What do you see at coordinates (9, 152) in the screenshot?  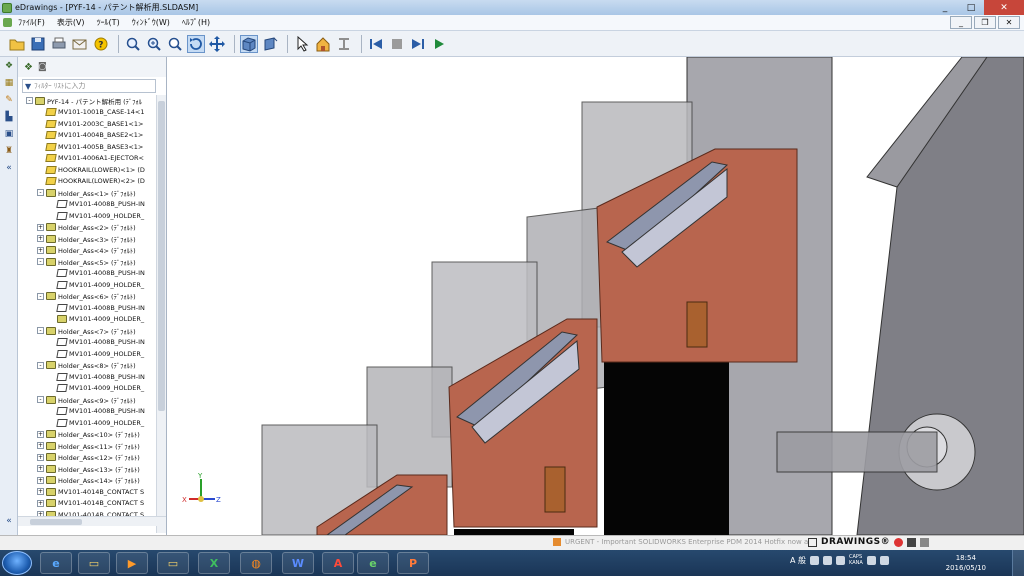 I see `mass-props-tab-icon: ♜` at bounding box center [9, 152].